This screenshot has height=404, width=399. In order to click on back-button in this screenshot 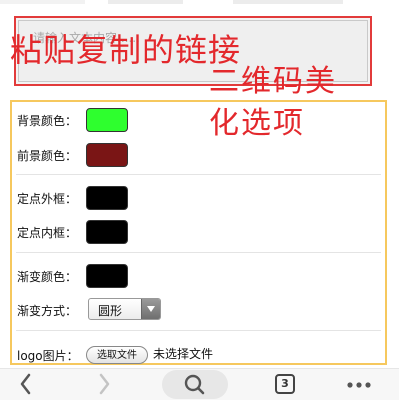, I will do `click(26, 384)`.